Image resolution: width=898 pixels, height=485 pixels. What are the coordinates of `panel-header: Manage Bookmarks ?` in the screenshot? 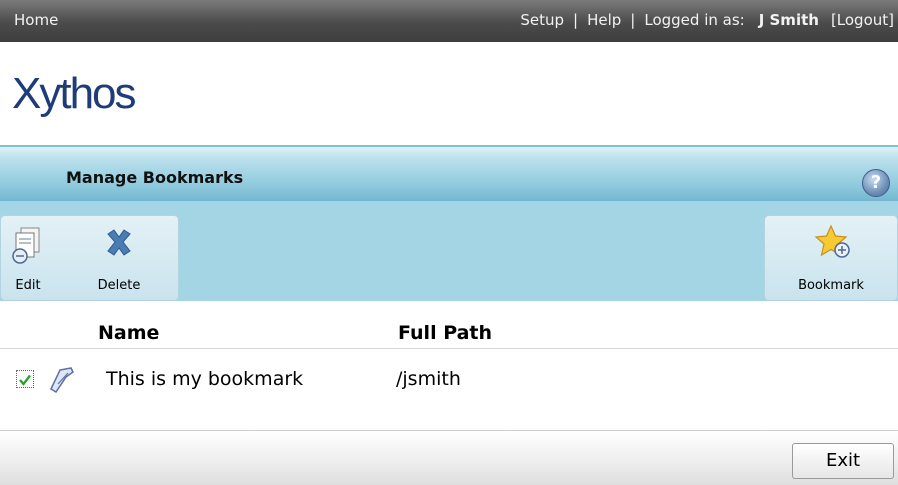 It's located at (449, 174).